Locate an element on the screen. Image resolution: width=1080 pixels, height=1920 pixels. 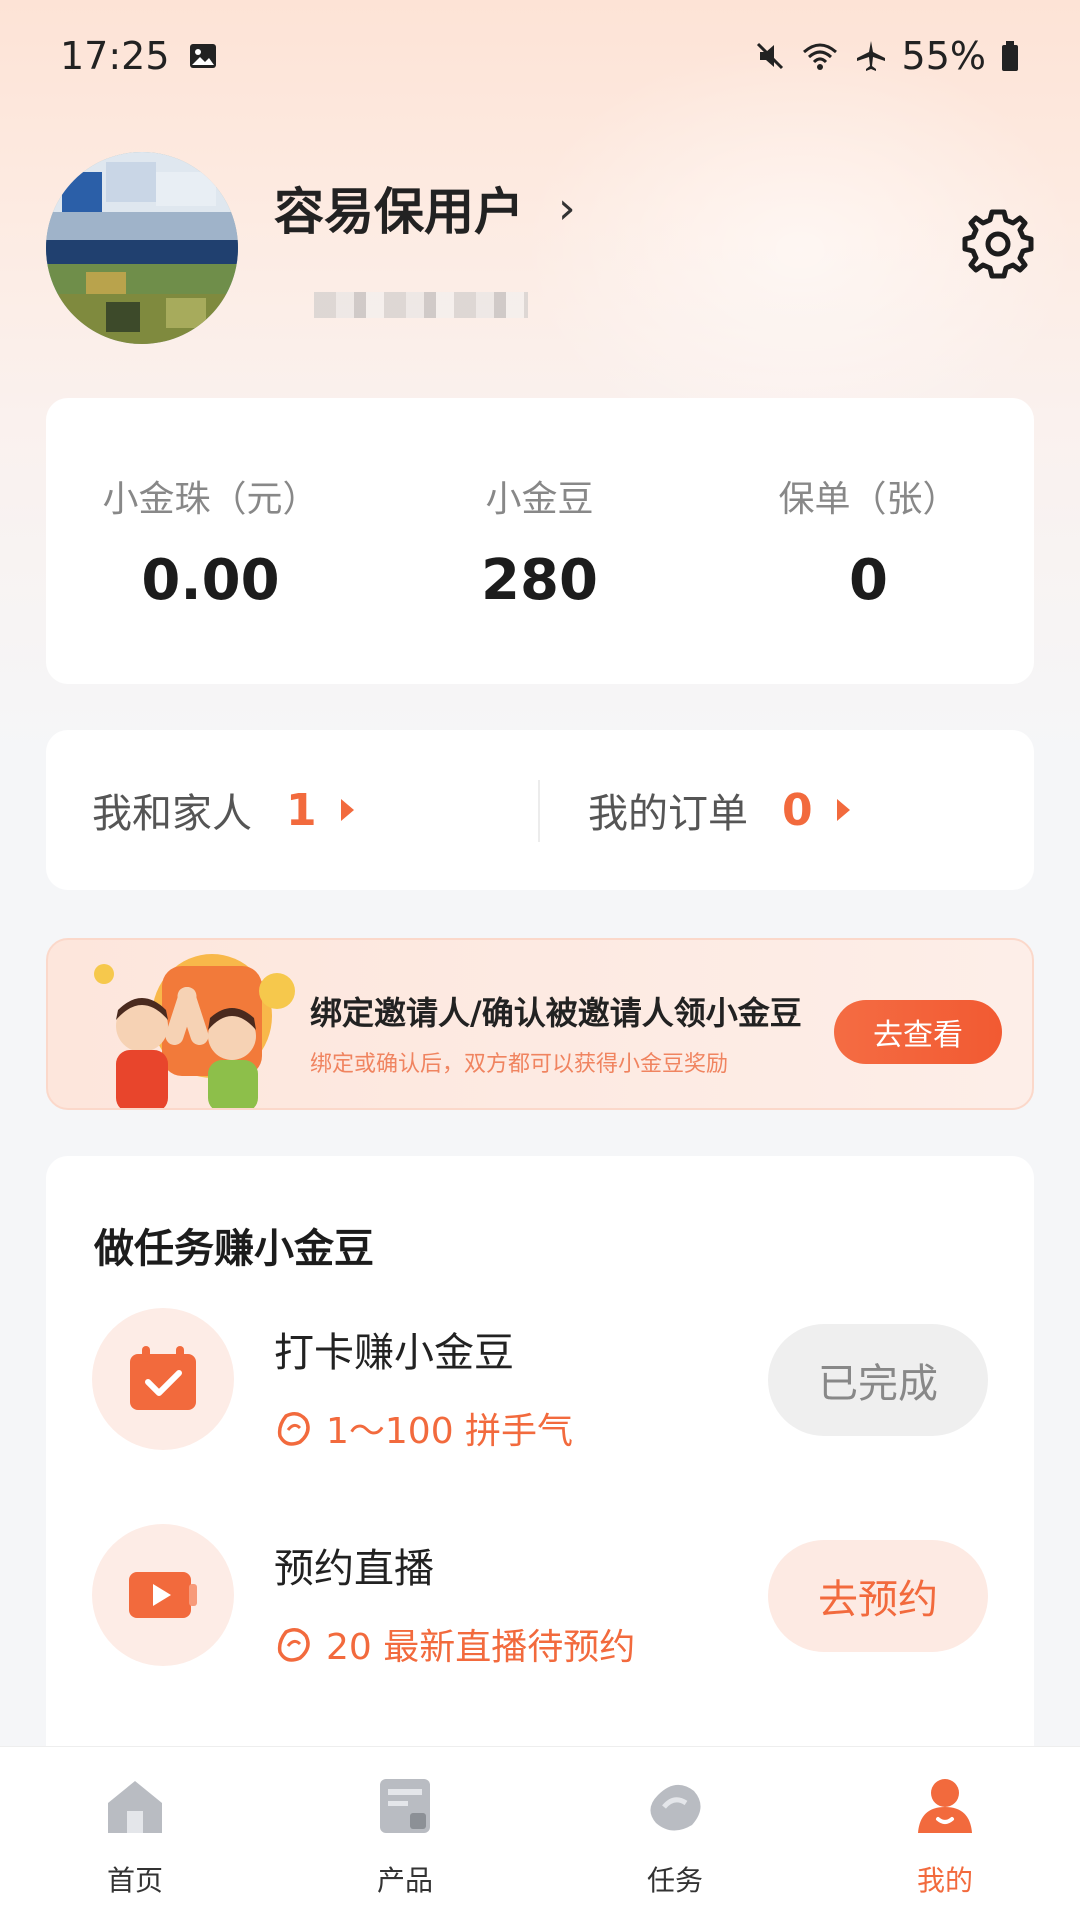
quick-links-card: 我和家人 1 我的订单 0 is located at coordinates (540, 810).